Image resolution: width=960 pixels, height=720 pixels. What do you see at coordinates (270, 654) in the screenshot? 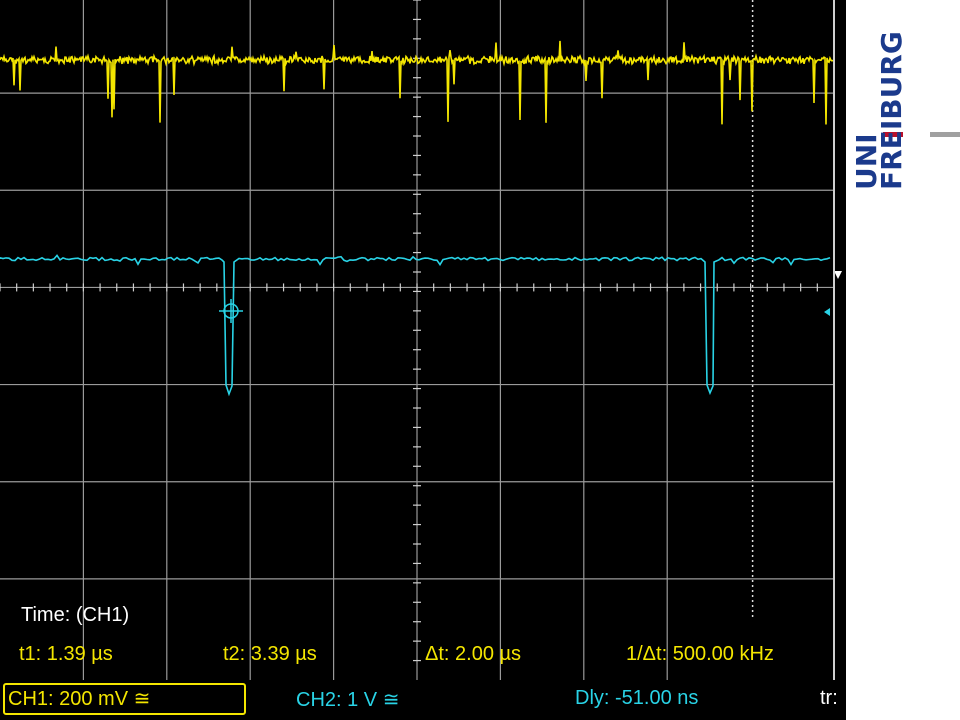
I see `measurement-t2: t2: 3.39 µs` at bounding box center [270, 654].